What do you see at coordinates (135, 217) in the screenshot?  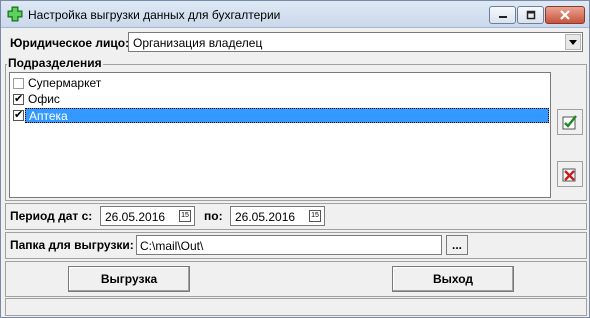 I see `date-from-value: 26.05.2016` at bounding box center [135, 217].